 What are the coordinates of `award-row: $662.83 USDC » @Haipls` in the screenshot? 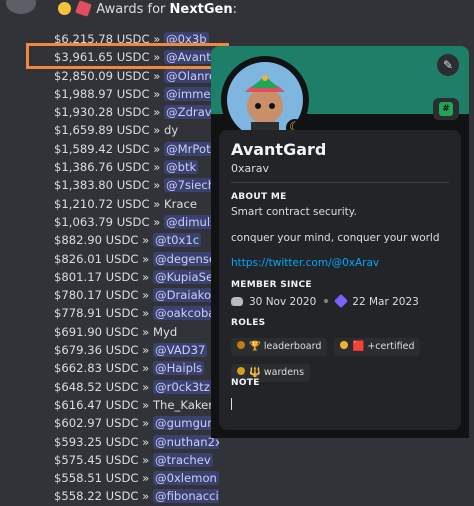 It's located at (136, 368).